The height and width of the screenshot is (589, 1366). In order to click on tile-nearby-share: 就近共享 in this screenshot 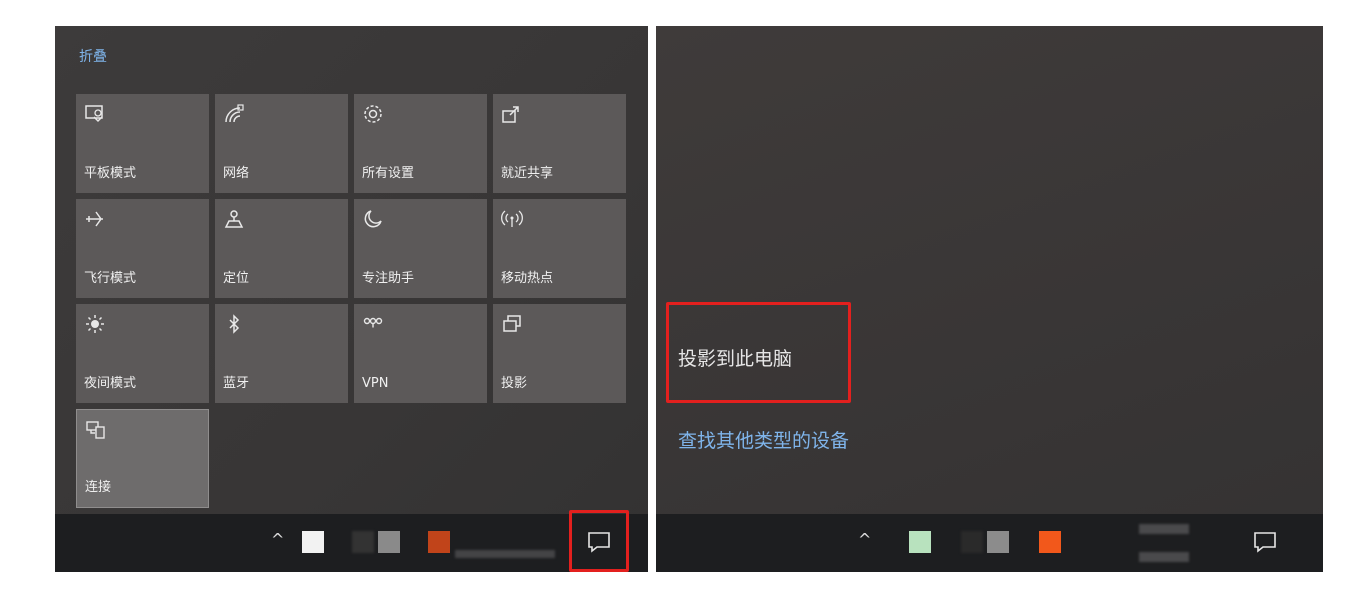, I will do `click(559, 143)`.